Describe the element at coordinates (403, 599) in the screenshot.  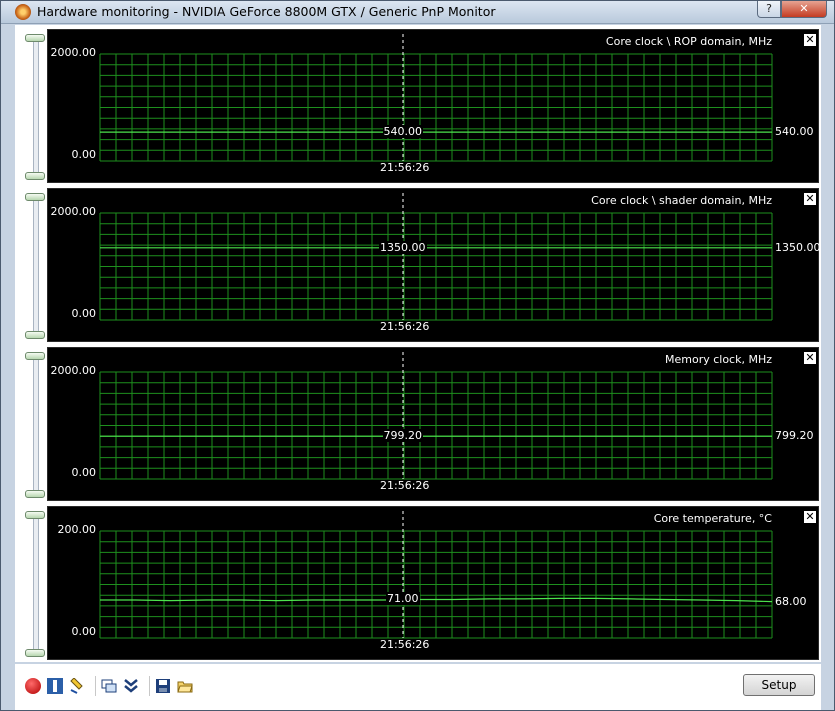
I see `cursor-value-label: 71.00` at that location.